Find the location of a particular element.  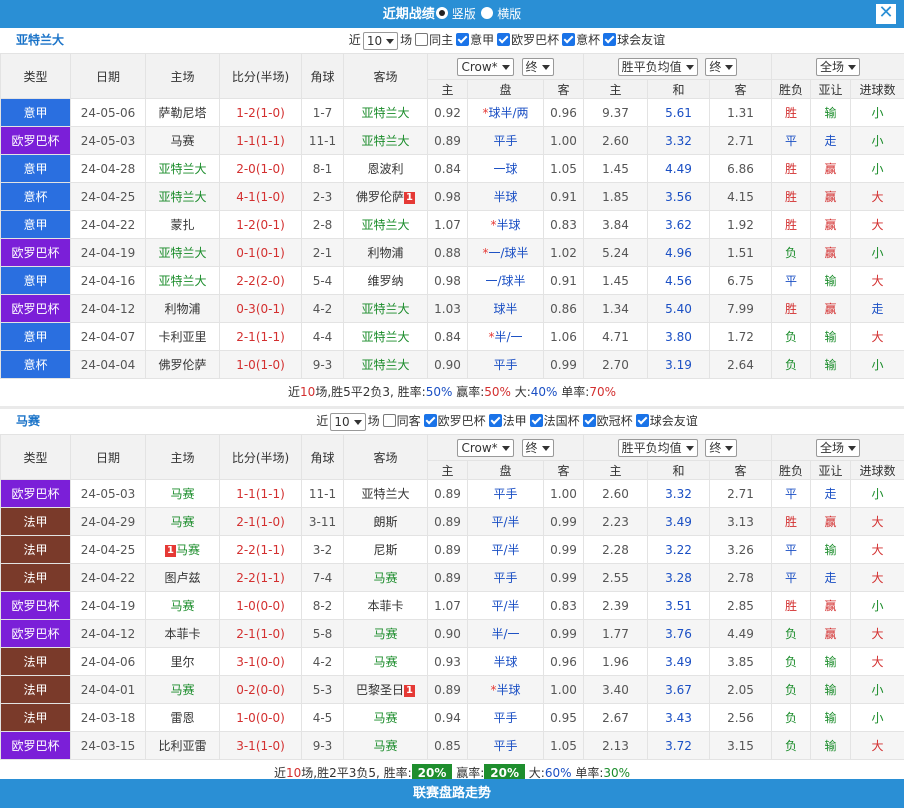

match-score: 2-0(1-0) is located at coordinates (260, 168).